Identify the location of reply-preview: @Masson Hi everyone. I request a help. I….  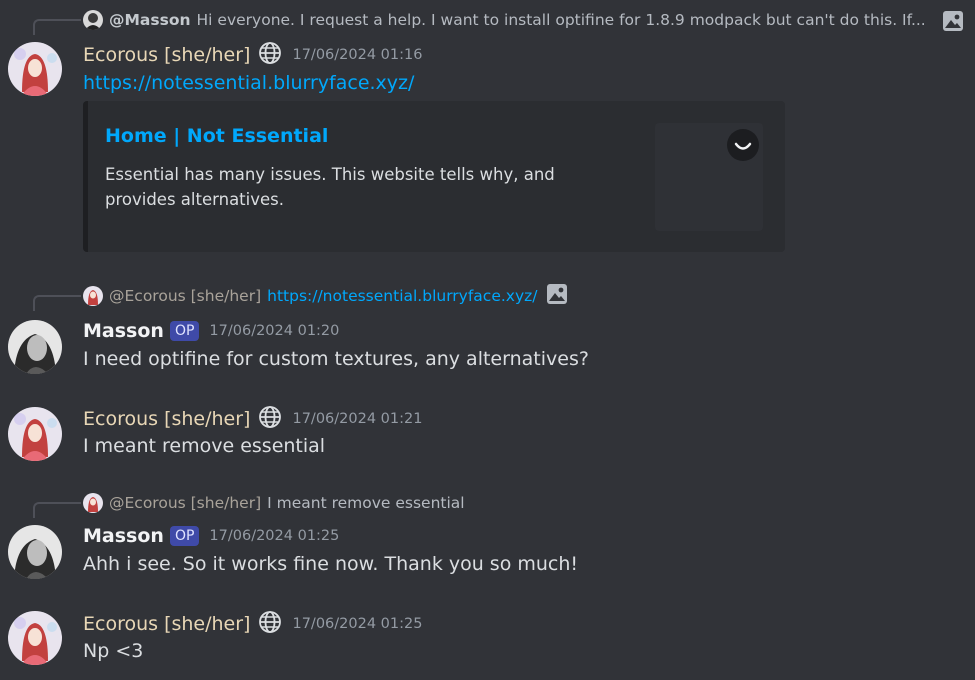
(525, 20).